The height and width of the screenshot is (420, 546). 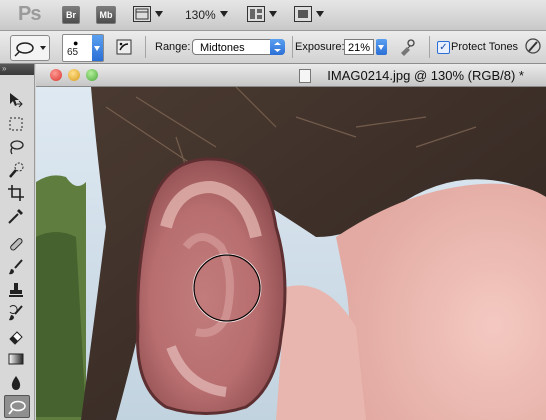 I want to click on crop-icon, so click(x=16, y=193).